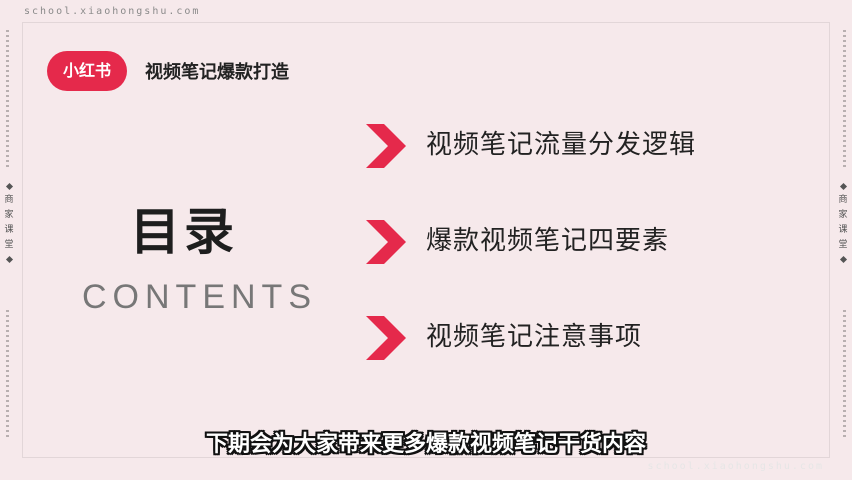 The image size is (852, 480). Describe the element at coordinates (87, 71) in the screenshot. I see `xiaohongshu-logo: 小红书` at that location.